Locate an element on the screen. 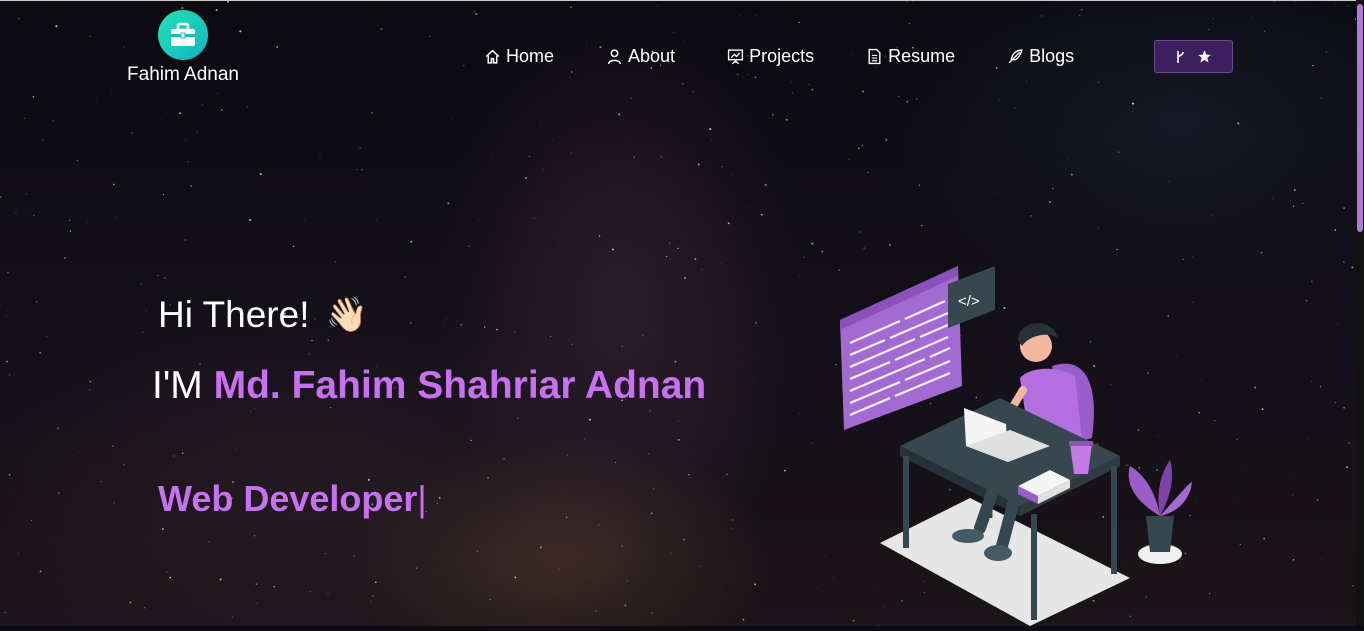 The width and height of the screenshot is (1364, 631). feather-icon is located at coordinates (1015, 56).